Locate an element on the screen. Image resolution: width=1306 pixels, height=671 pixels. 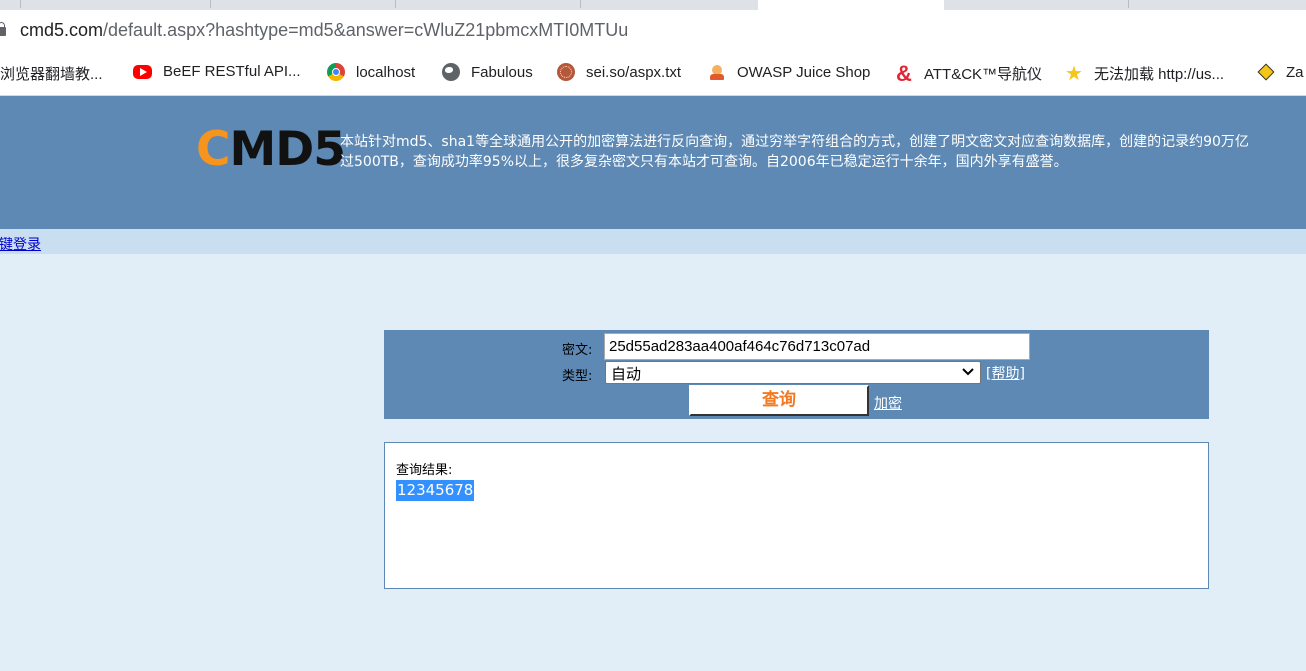
bookmark-item: Za is located at coordinates (1280, 72).